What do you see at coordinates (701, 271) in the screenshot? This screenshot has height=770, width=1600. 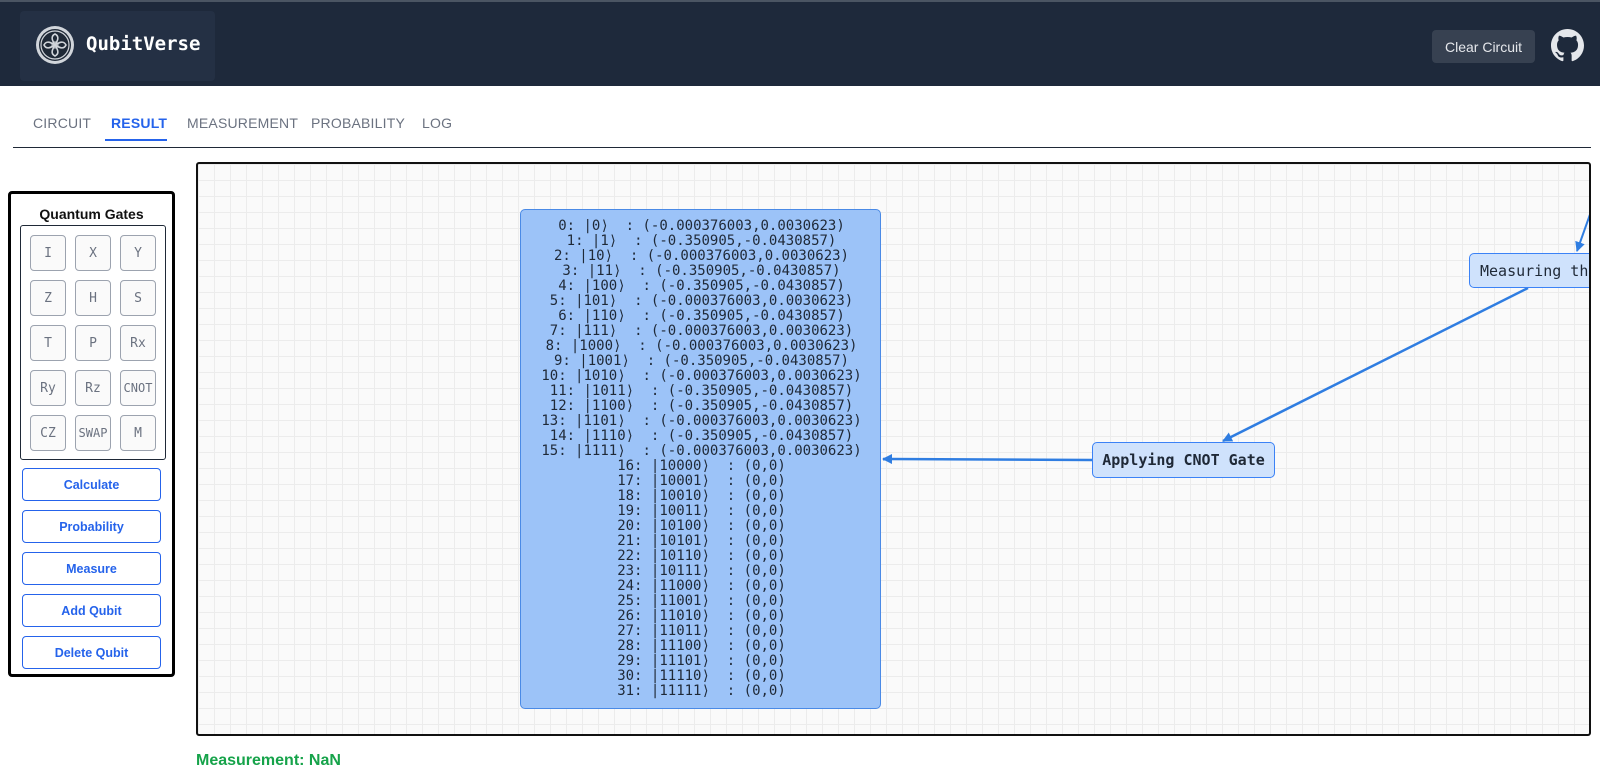 I see `state-line: 3: |11⟩ : (-0.350905,-0.0430857)` at bounding box center [701, 271].